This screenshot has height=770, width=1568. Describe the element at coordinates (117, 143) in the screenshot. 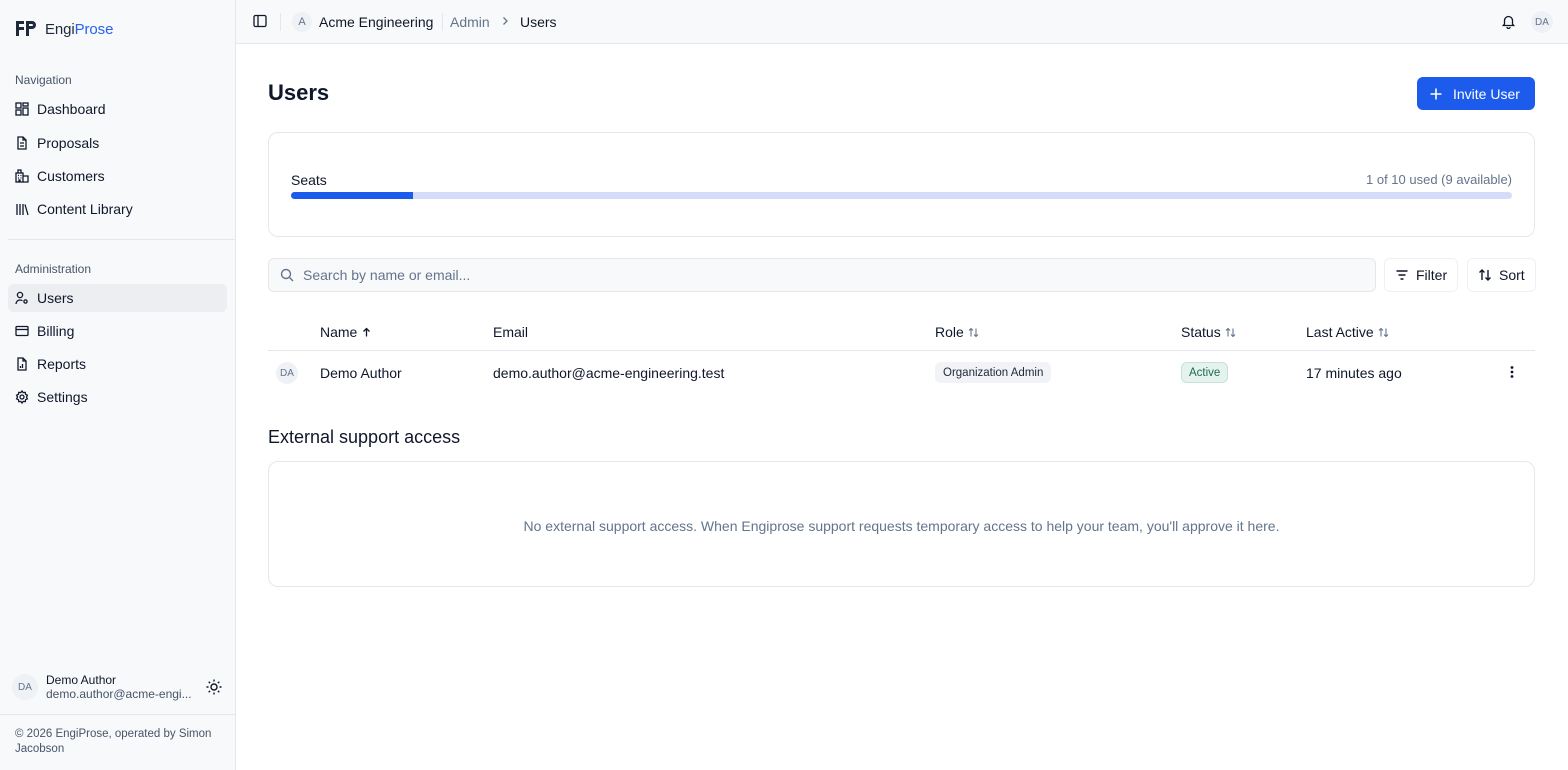

I see `sidebar-item-proposals: Proposals` at that location.